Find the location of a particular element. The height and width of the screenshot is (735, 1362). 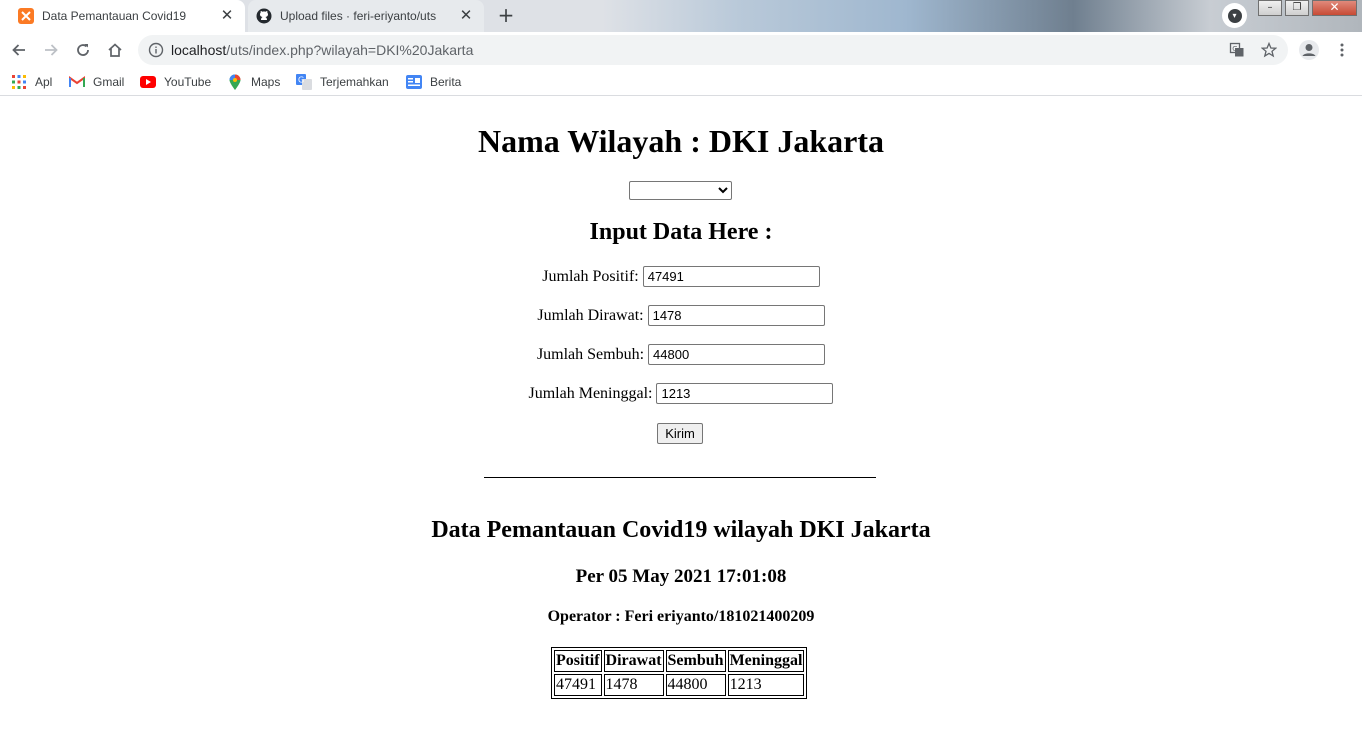

info-icon is located at coordinates (156, 50).